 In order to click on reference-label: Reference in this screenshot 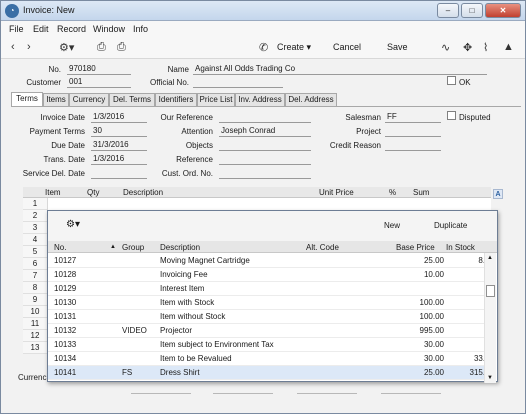, I will do `click(194, 159)`.